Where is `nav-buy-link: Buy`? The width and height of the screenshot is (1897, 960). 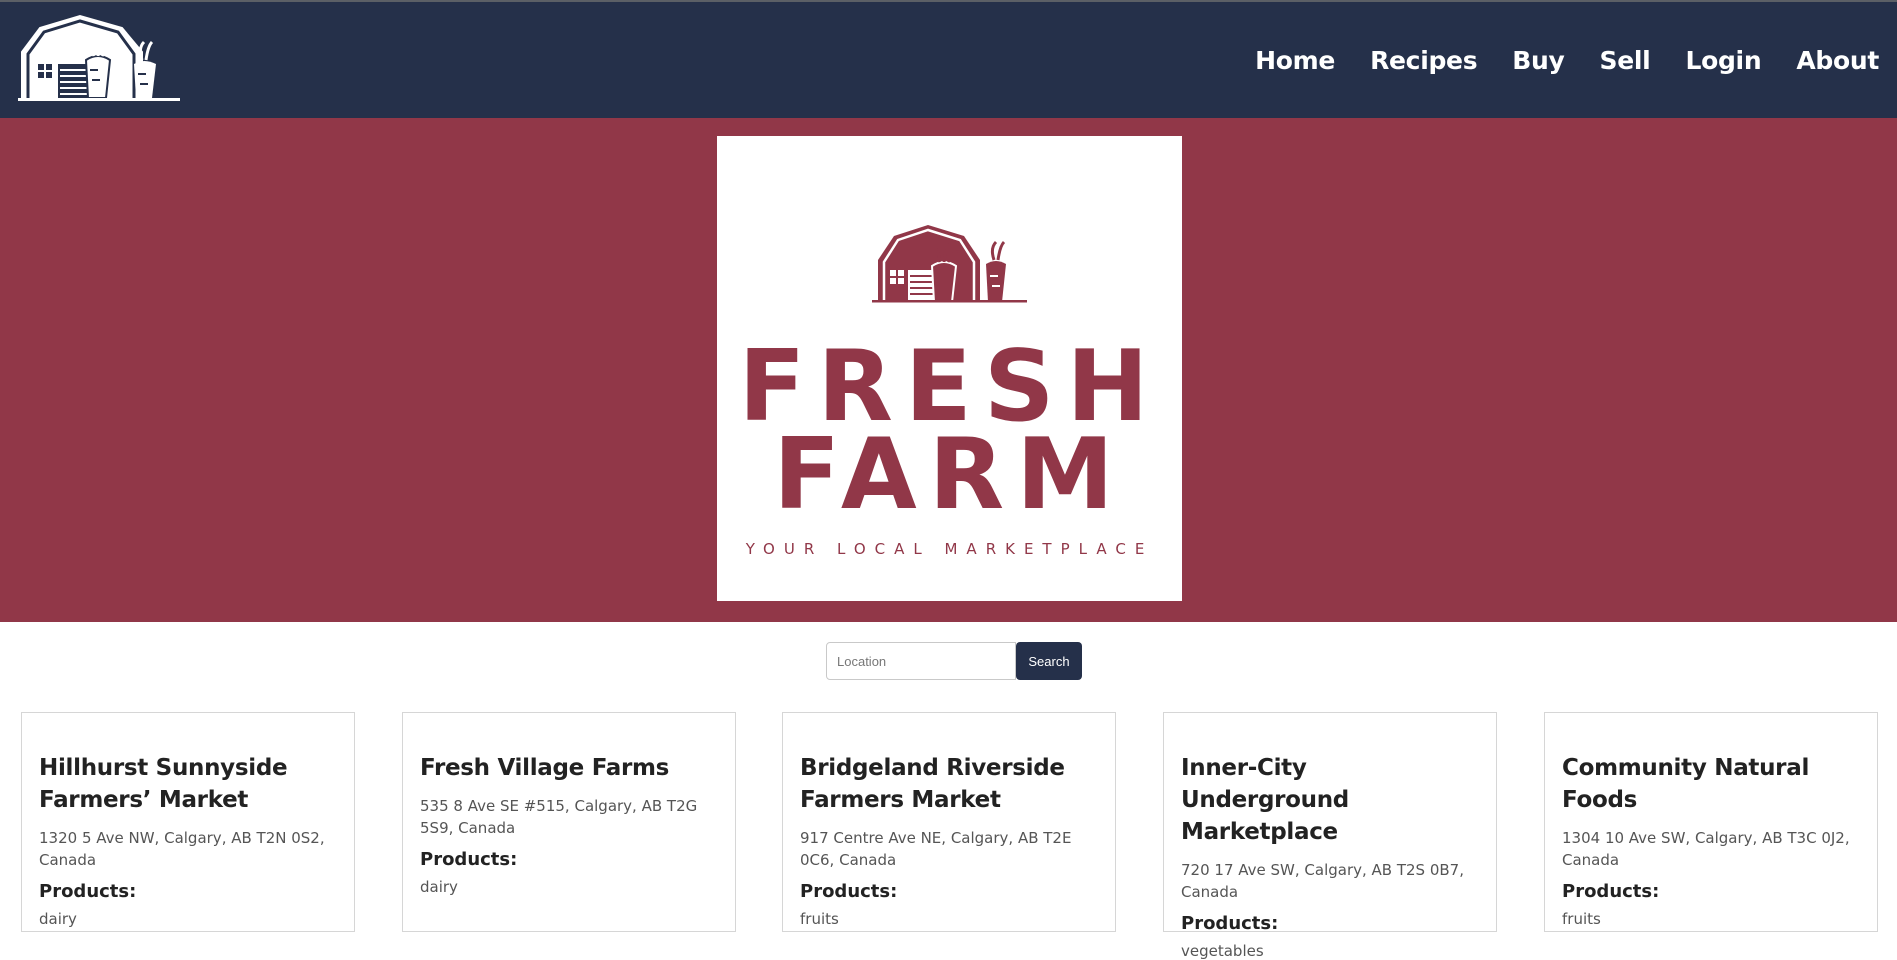 nav-buy-link: Buy is located at coordinates (1538, 60).